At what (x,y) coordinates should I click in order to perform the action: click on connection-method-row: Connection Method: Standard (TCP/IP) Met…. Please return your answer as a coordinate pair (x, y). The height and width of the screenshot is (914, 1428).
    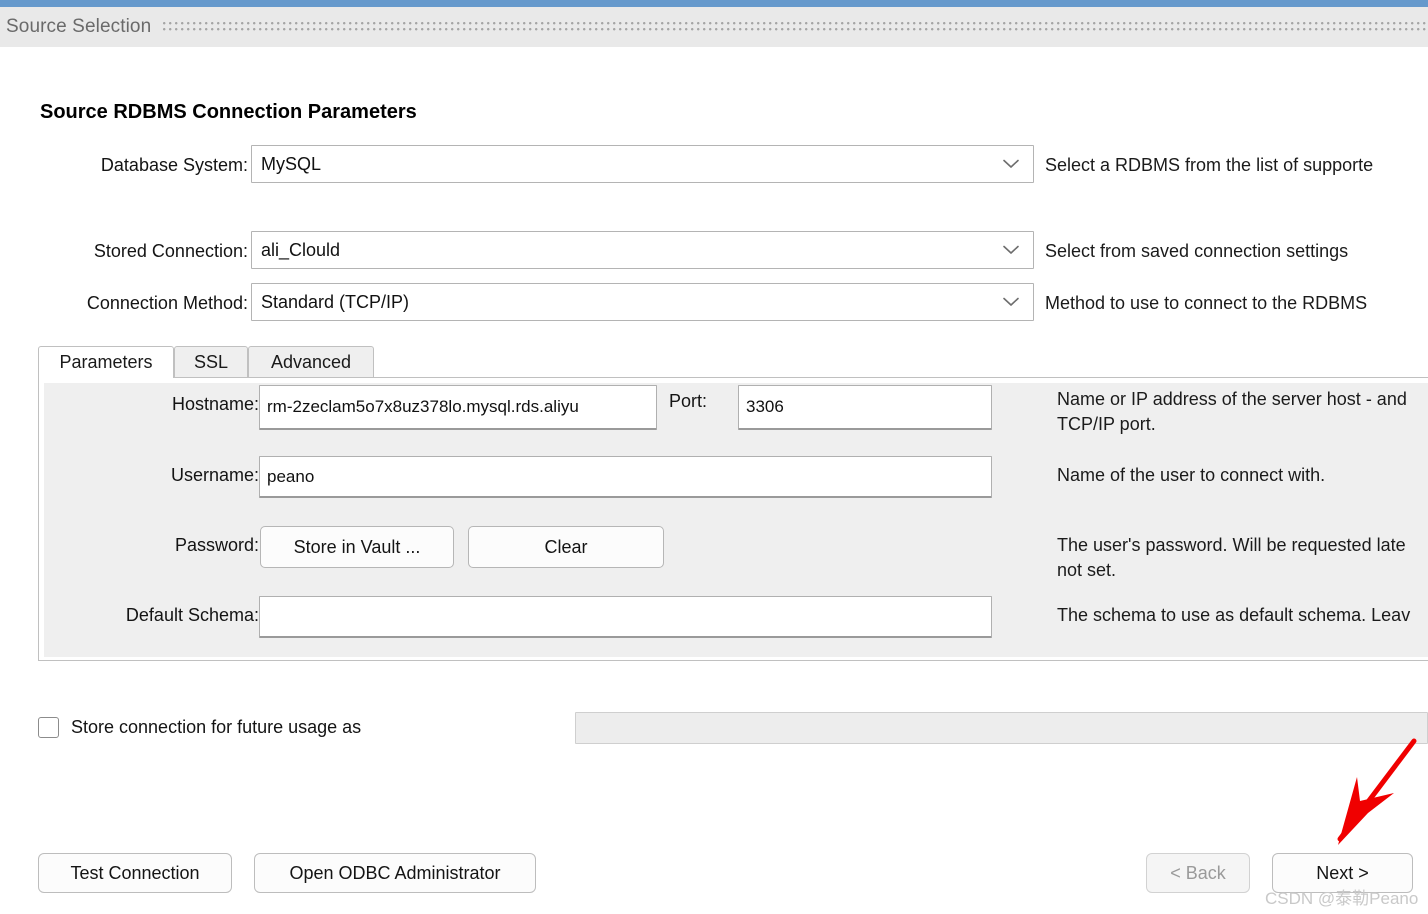
    Looking at the image, I should click on (714, 303).